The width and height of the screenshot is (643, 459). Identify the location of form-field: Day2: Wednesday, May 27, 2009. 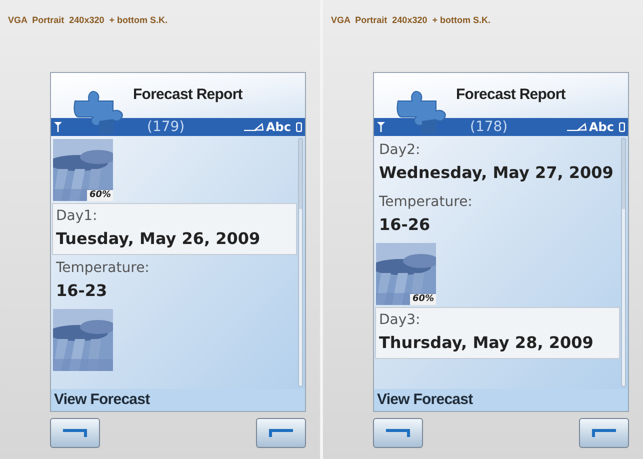
(497, 163).